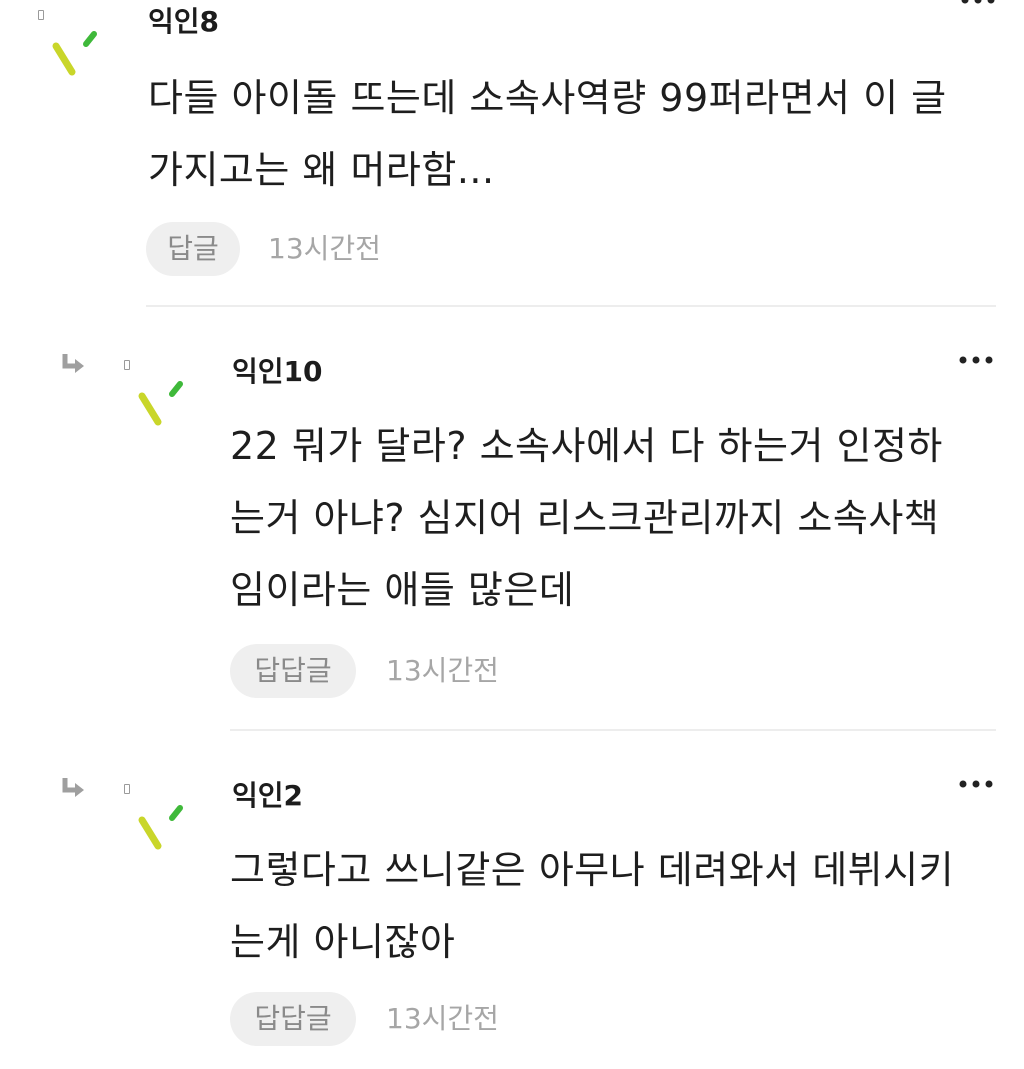 This screenshot has width=1024, height=1069. Describe the element at coordinates (193, 249) in the screenshot. I see `reply-button: 답글` at that location.